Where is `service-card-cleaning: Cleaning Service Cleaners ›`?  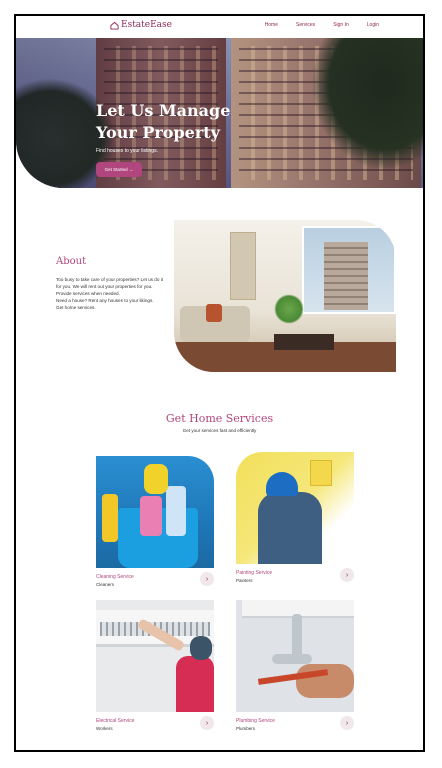
service-card-cleaning: Cleaning Service Cleaners › is located at coordinates (155, 531).